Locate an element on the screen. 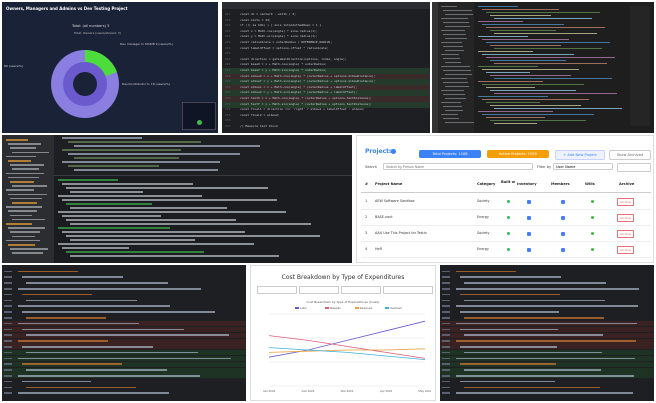 The image size is (656, 403). code-line is located at coordinates (510, 88).